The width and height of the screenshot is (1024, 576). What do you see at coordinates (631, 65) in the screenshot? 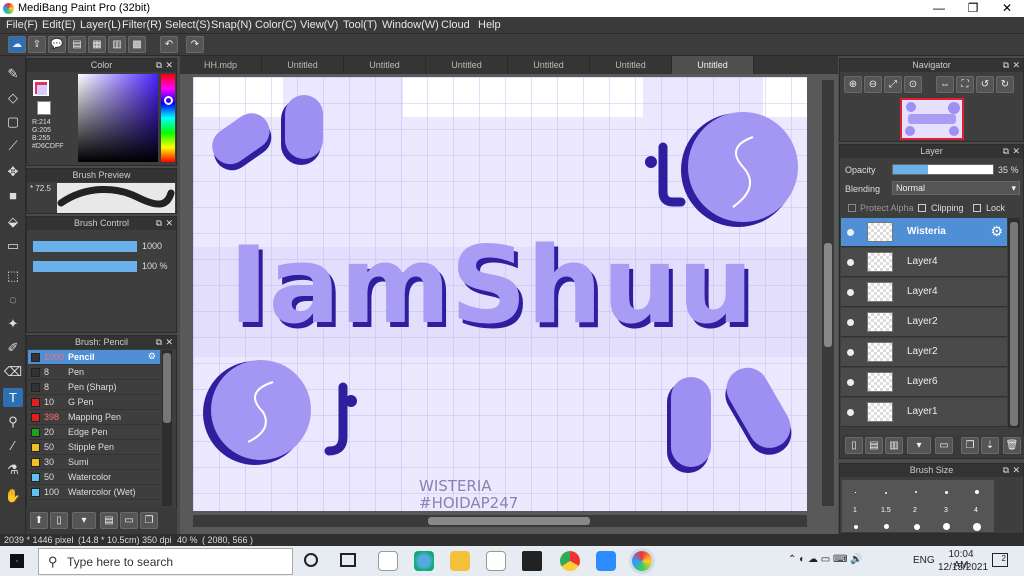
I see `tab-5: Untitled` at bounding box center [631, 65].